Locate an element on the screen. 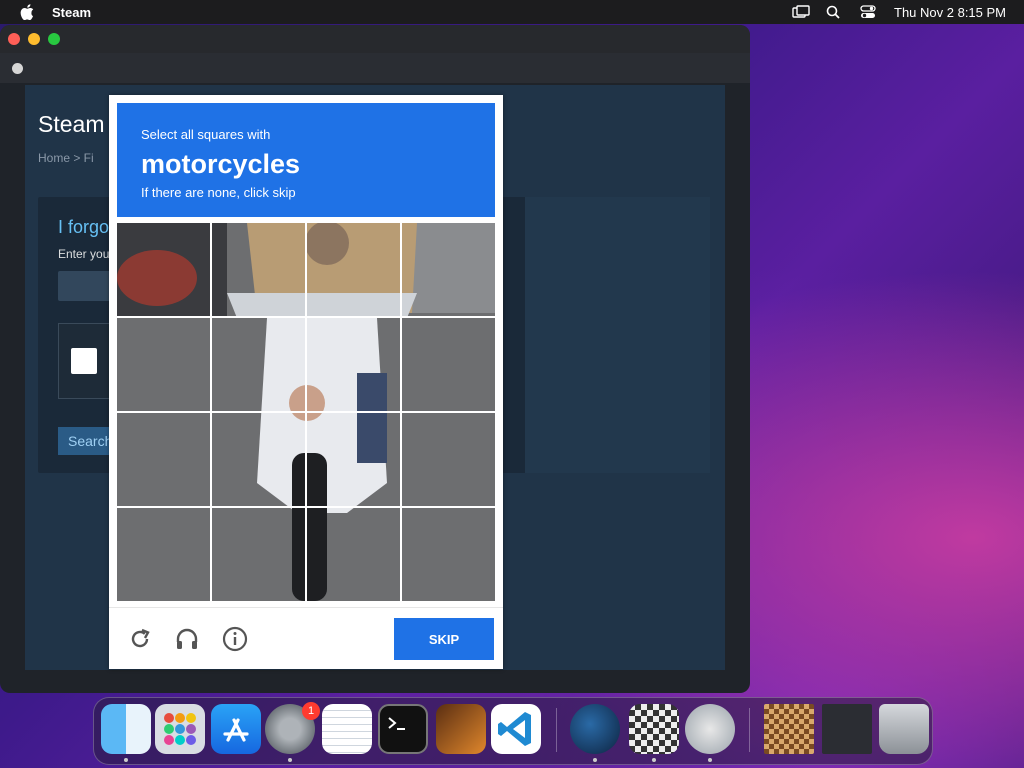 The image size is (1024, 768). automator-icon is located at coordinates (710, 729).